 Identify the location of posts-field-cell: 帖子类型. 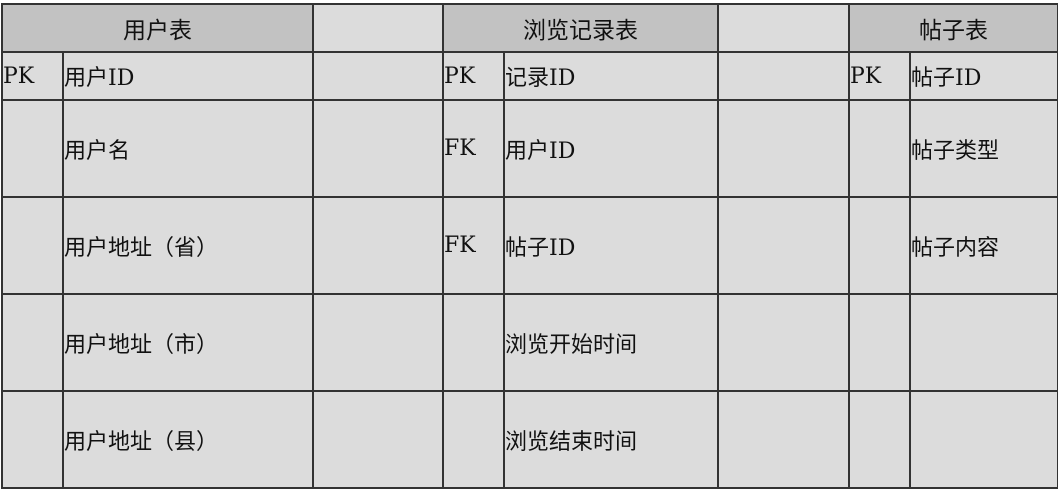
(983, 148).